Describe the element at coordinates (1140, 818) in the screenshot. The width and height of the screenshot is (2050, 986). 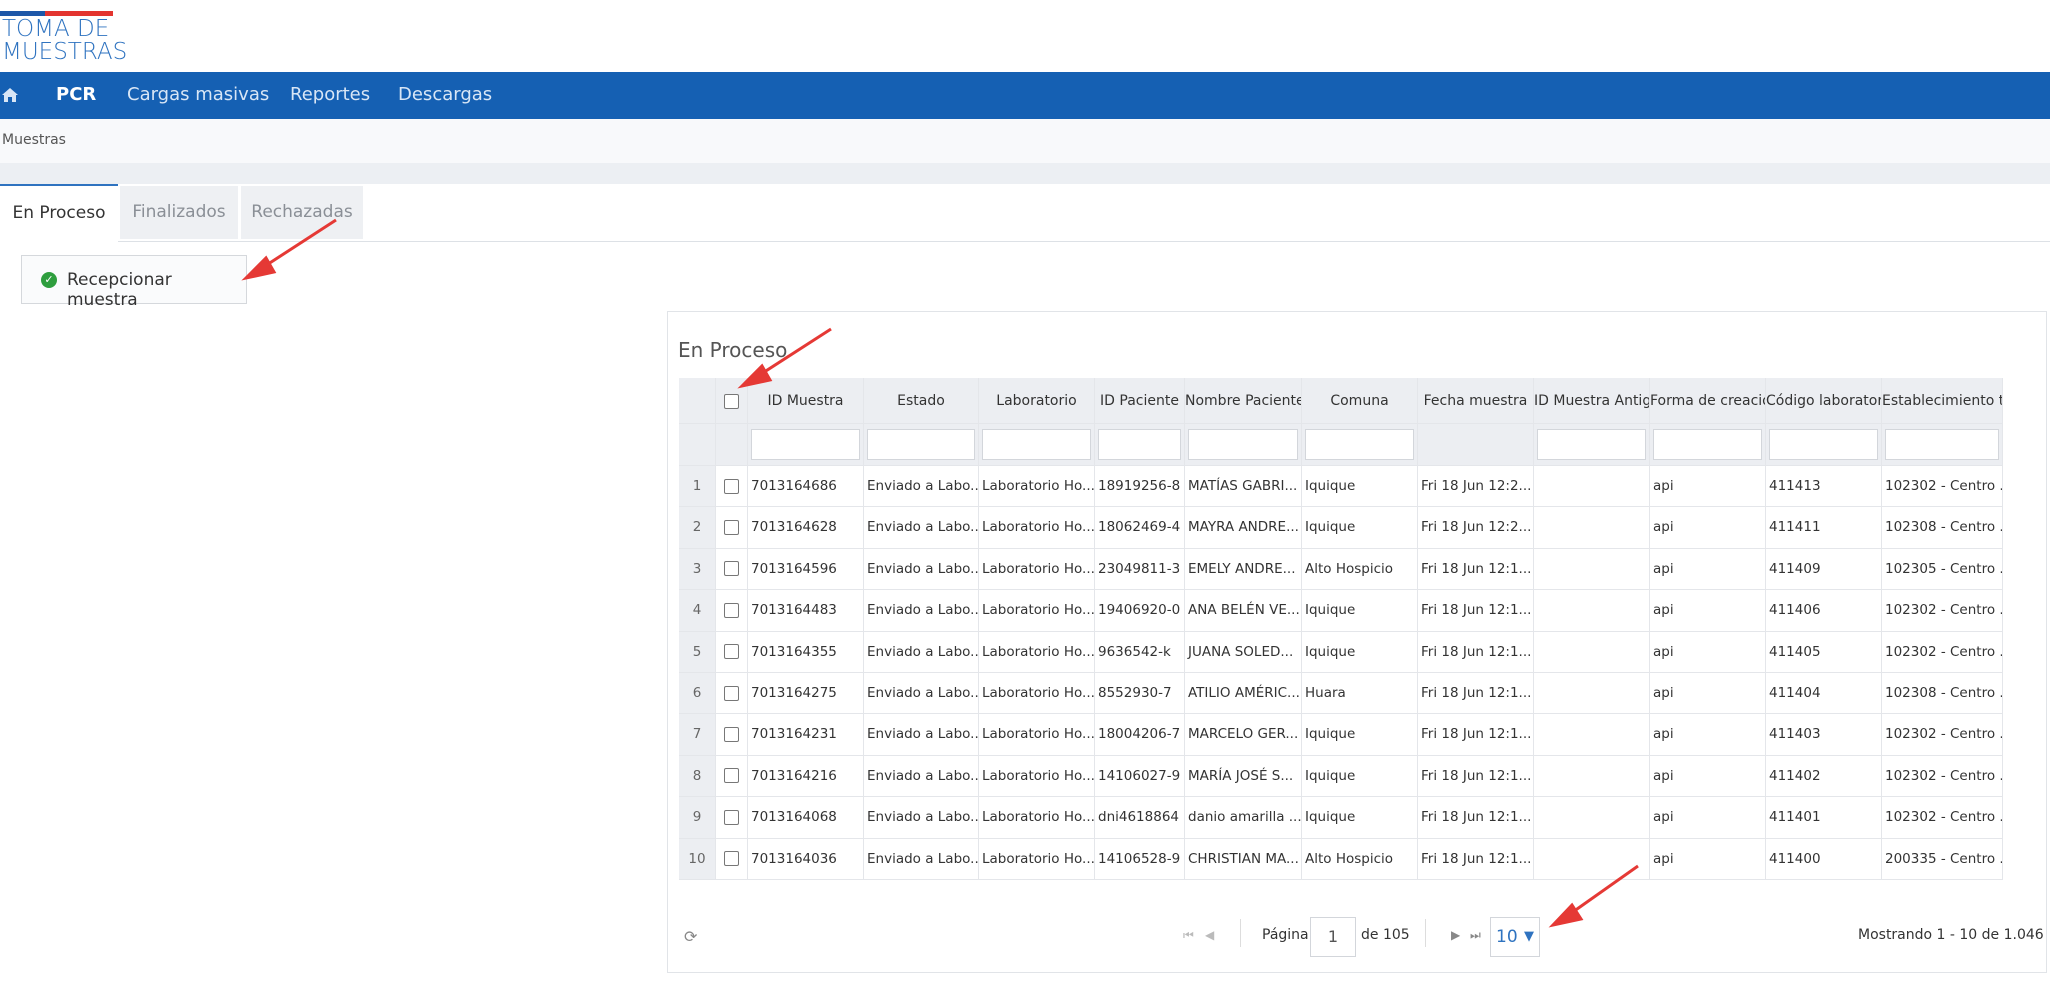
I see `table-cell: dni4618864` at that location.